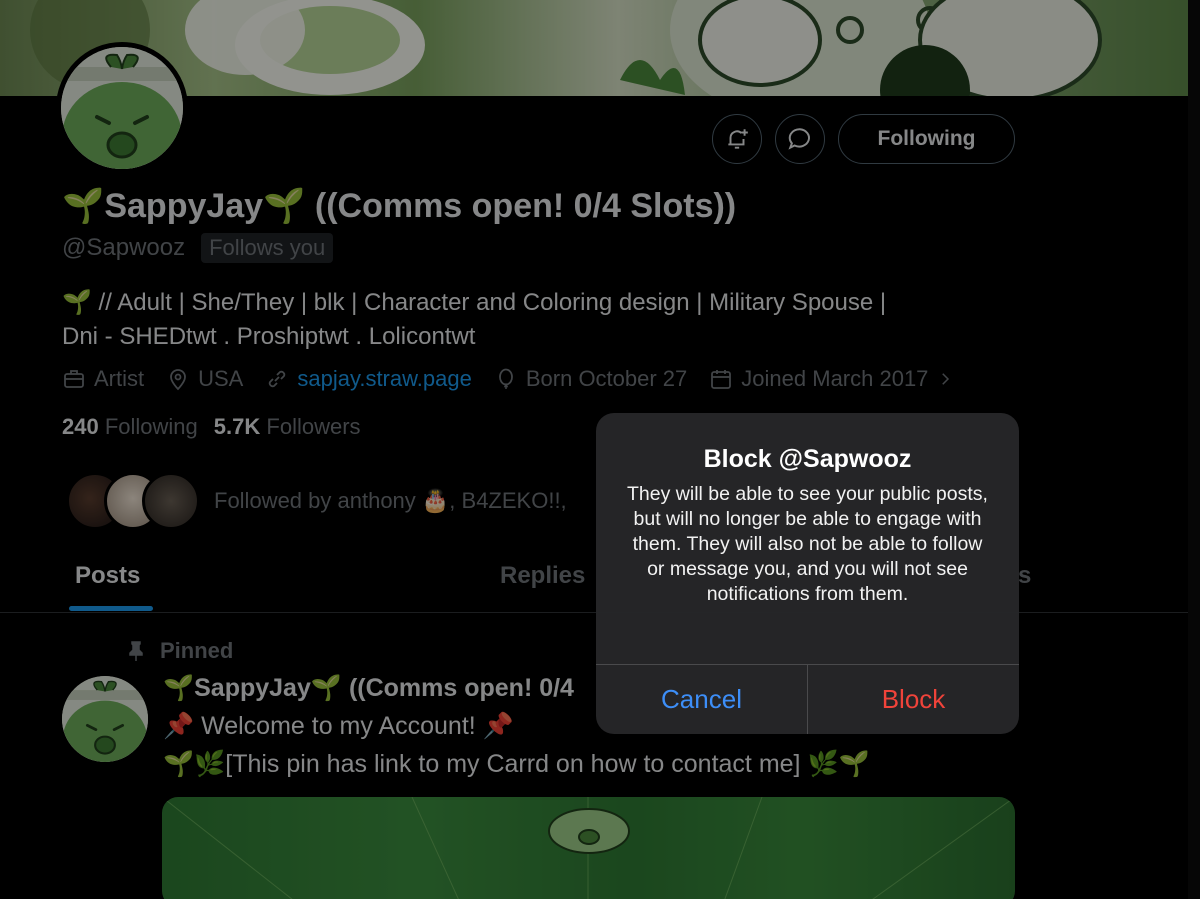 Image resolution: width=1200 pixels, height=899 pixels. I want to click on cancel-button: Cancel, so click(701, 699).